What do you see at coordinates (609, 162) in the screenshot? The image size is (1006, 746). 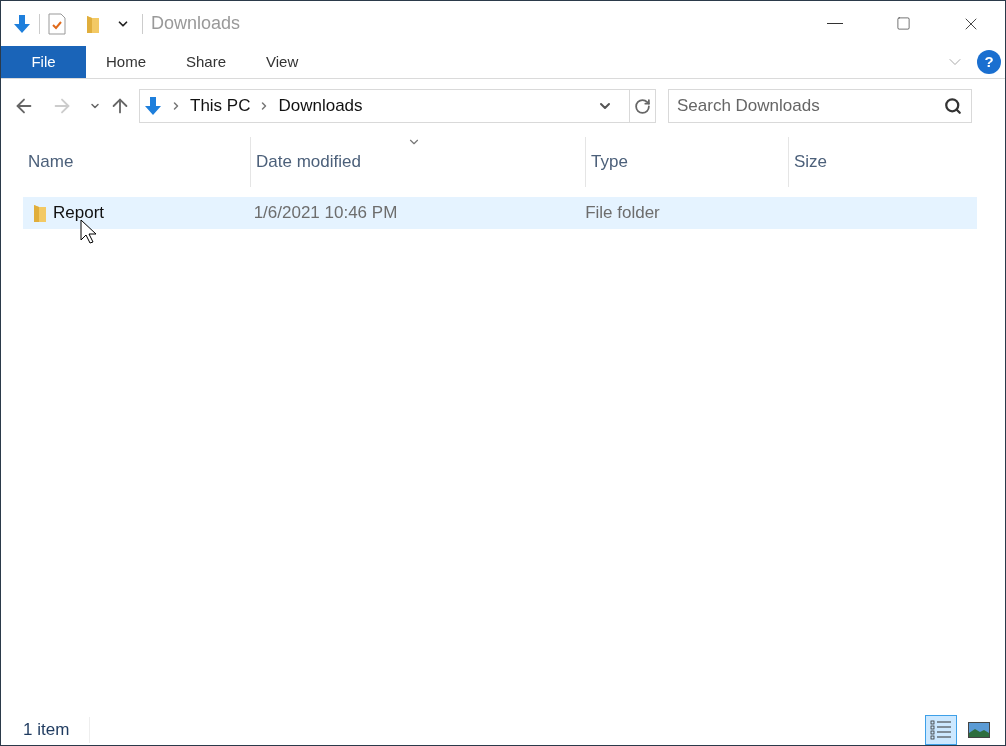 I see `column-header: Type` at bounding box center [609, 162].